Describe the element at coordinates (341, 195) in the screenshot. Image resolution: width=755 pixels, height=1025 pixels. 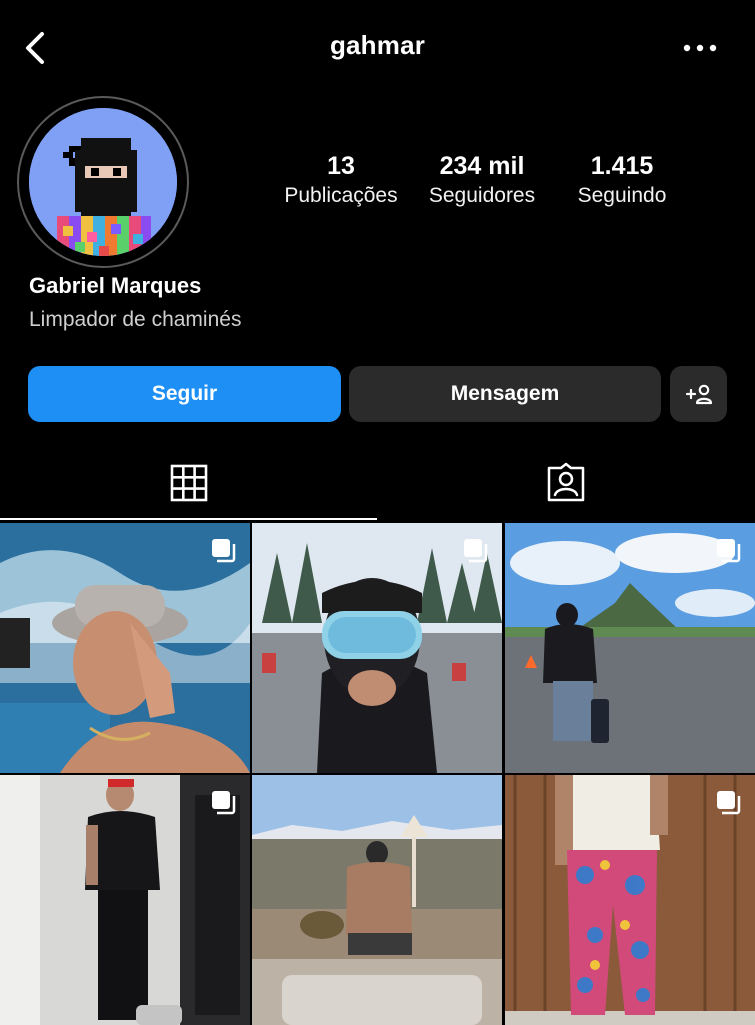
I see `stat-label: Publicações` at that location.